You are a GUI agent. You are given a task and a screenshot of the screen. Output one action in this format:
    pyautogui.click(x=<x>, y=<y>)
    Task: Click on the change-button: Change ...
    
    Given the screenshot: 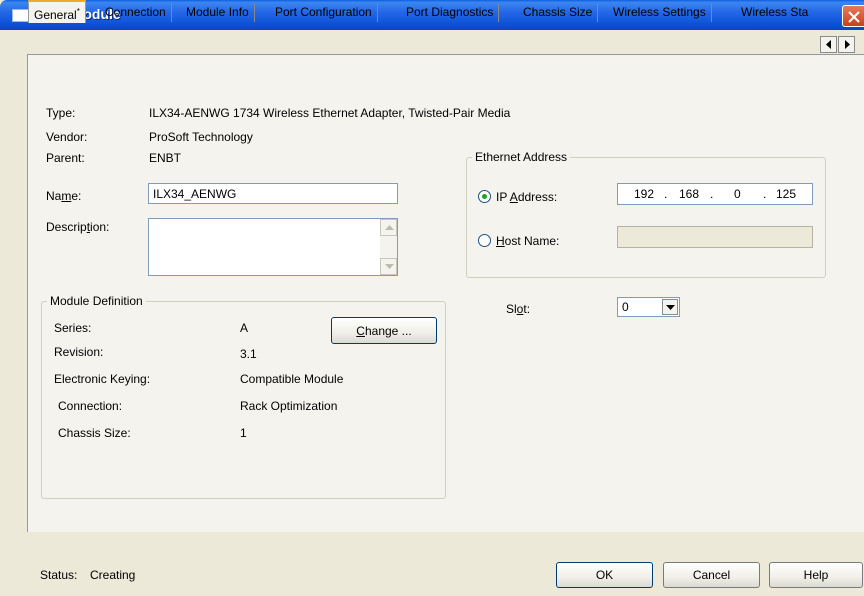 What is the action you would take?
    pyautogui.click(x=384, y=330)
    